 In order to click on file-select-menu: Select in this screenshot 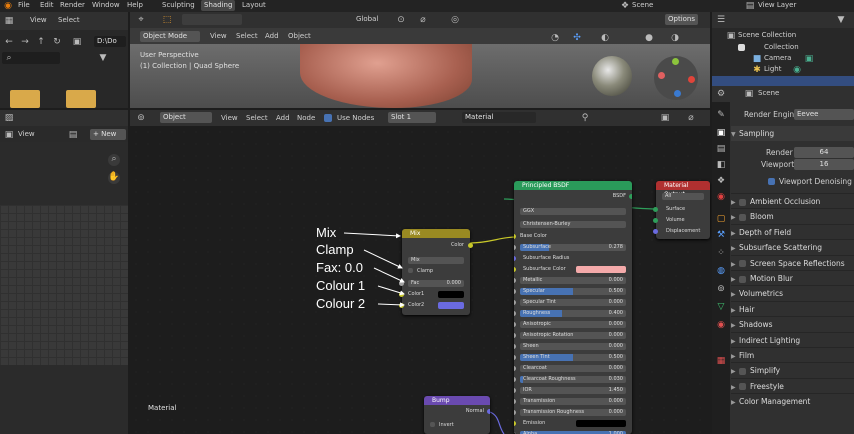, I will do `click(69, 20)`.